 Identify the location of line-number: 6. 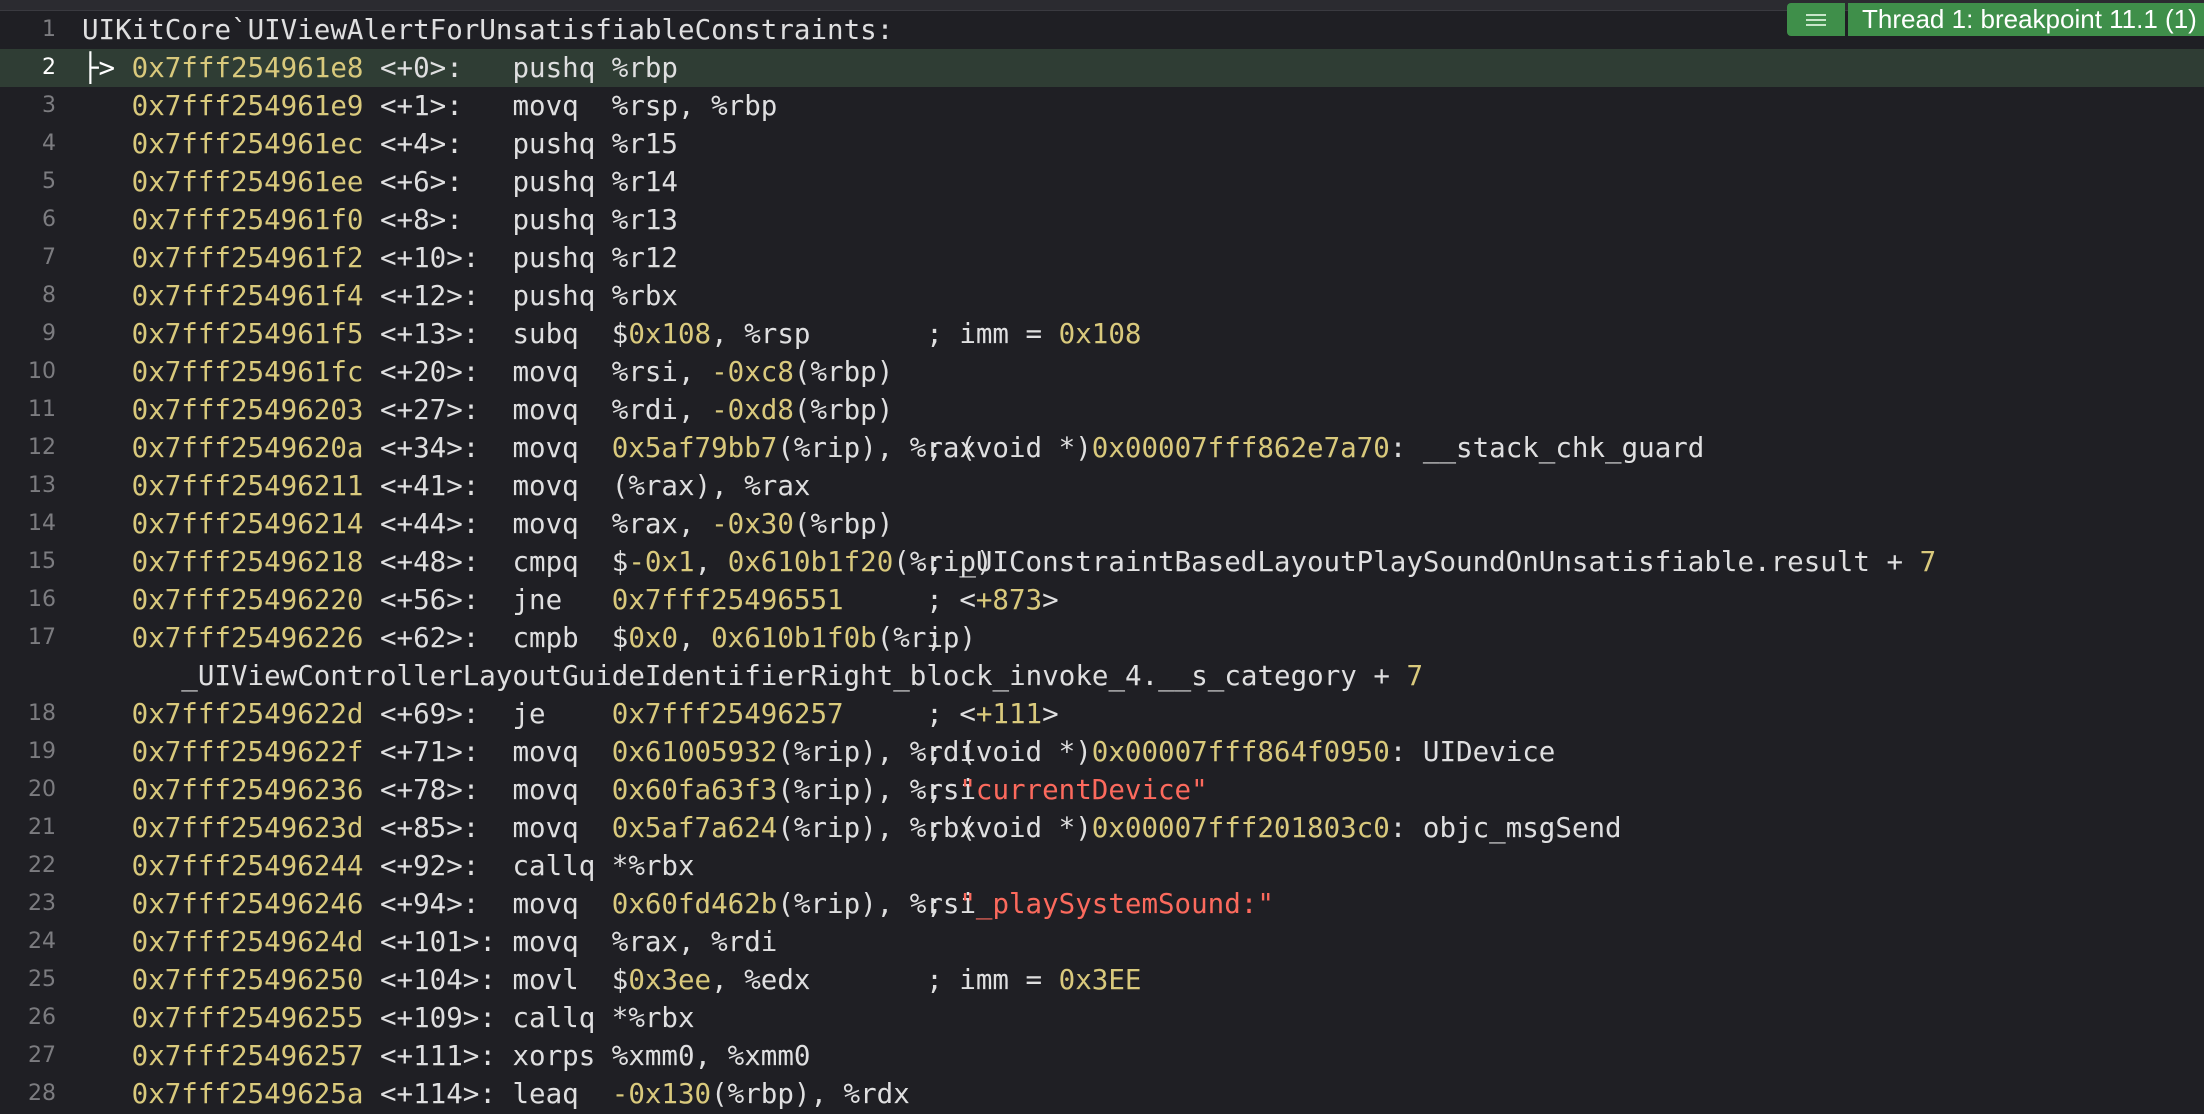
(28, 220).